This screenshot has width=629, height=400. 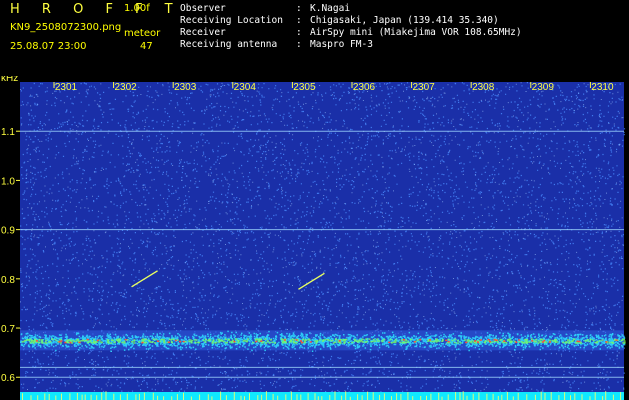 What do you see at coordinates (8, 132) in the screenshot?
I see `y-tick-label: 1.1` at bounding box center [8, 132].